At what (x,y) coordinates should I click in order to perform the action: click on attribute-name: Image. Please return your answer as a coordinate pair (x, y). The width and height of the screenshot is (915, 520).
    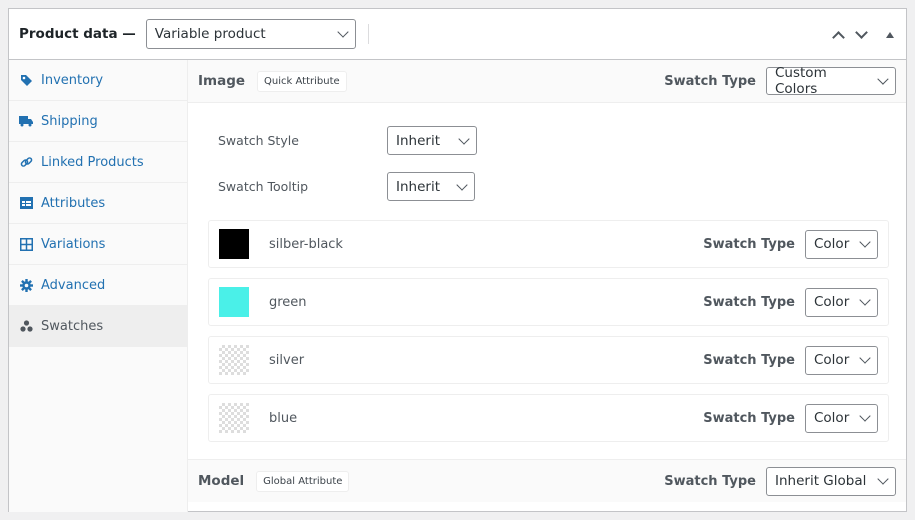
    Looking at the image, I should click on (222, 81).